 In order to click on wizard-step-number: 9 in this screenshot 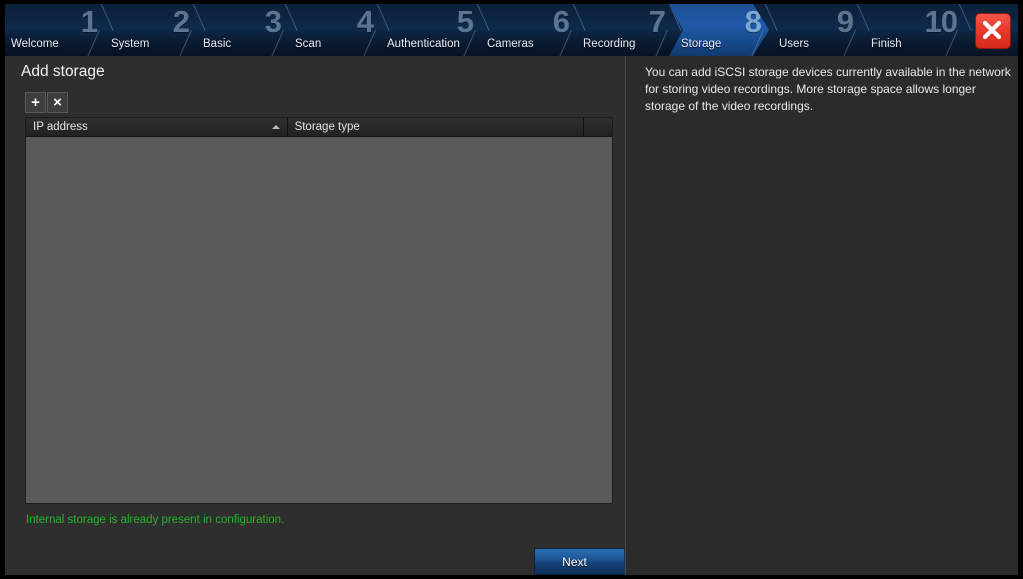, I will do `click(845, 21)`.